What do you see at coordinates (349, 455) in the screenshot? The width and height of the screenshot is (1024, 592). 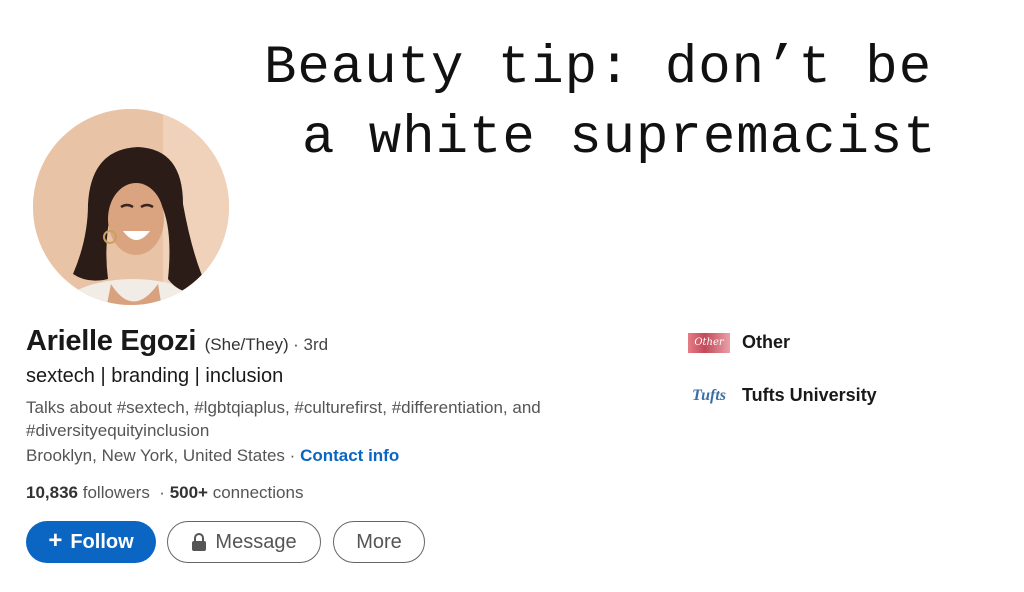 I see `contact-info-link: Contact info` at bounding box center [349, 455].